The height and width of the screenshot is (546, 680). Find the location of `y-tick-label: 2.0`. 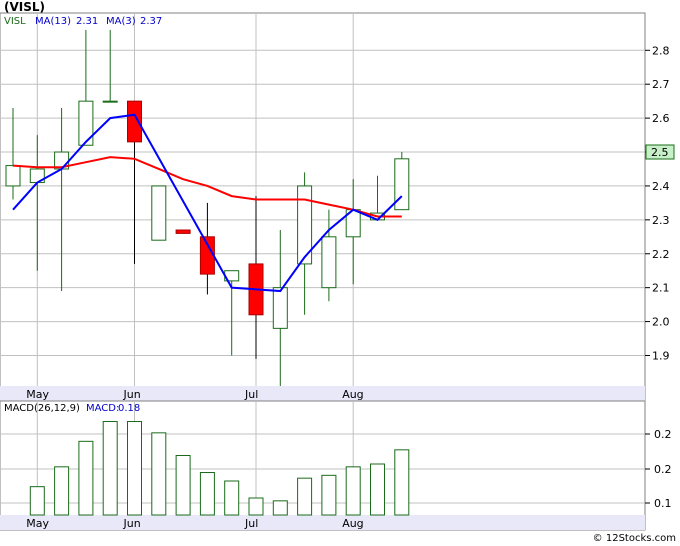

y-tick-label: 2.0 is located at coordinates (661, 322).